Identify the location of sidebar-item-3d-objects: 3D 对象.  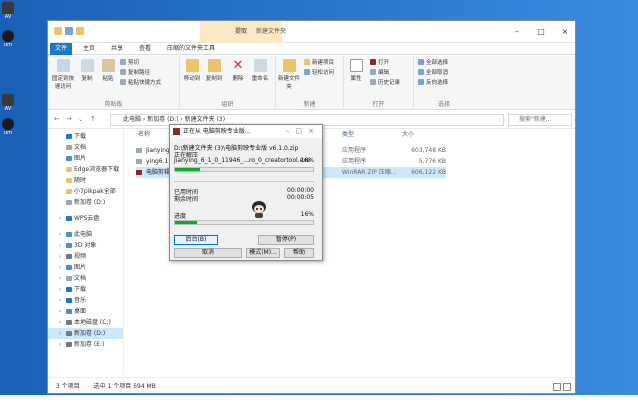
(85, 245).